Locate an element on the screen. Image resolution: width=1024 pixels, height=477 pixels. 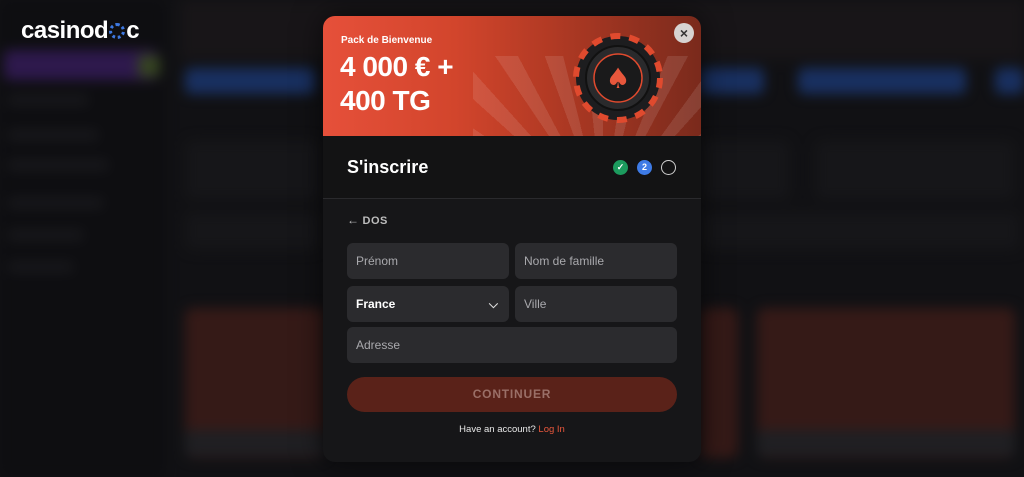
banner-amount: 4 000 € + 400 TG is located at coordinates (397, 84).